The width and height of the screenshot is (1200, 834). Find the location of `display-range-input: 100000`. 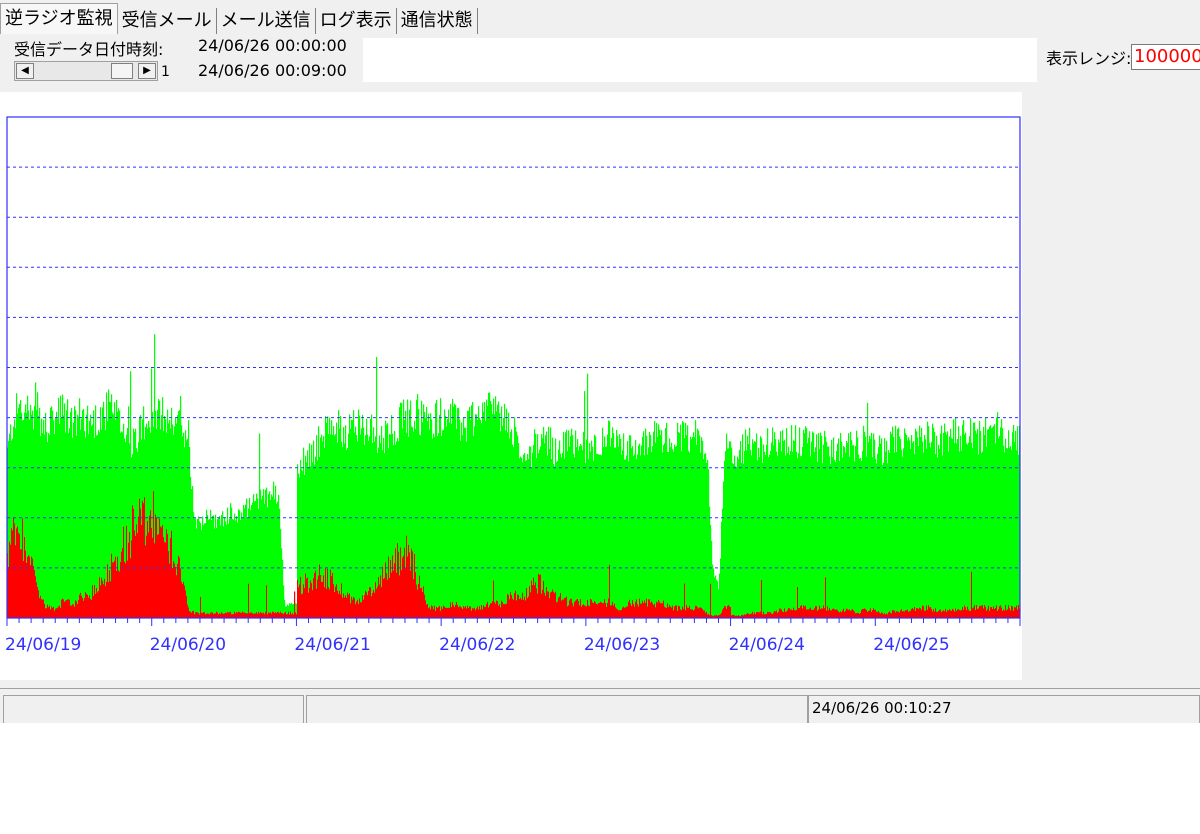

display-range-input: 100000 is located at coordinates (1165, 57).